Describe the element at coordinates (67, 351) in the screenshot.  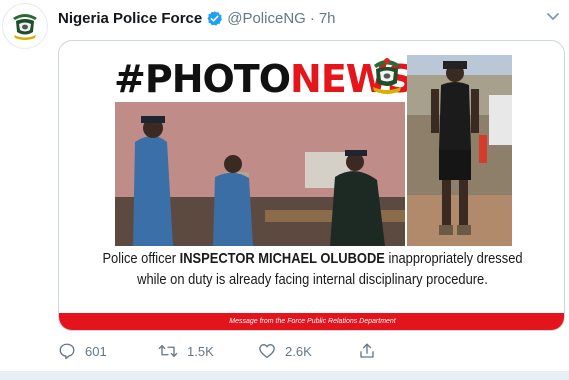
I see `reply-icon` at that location.